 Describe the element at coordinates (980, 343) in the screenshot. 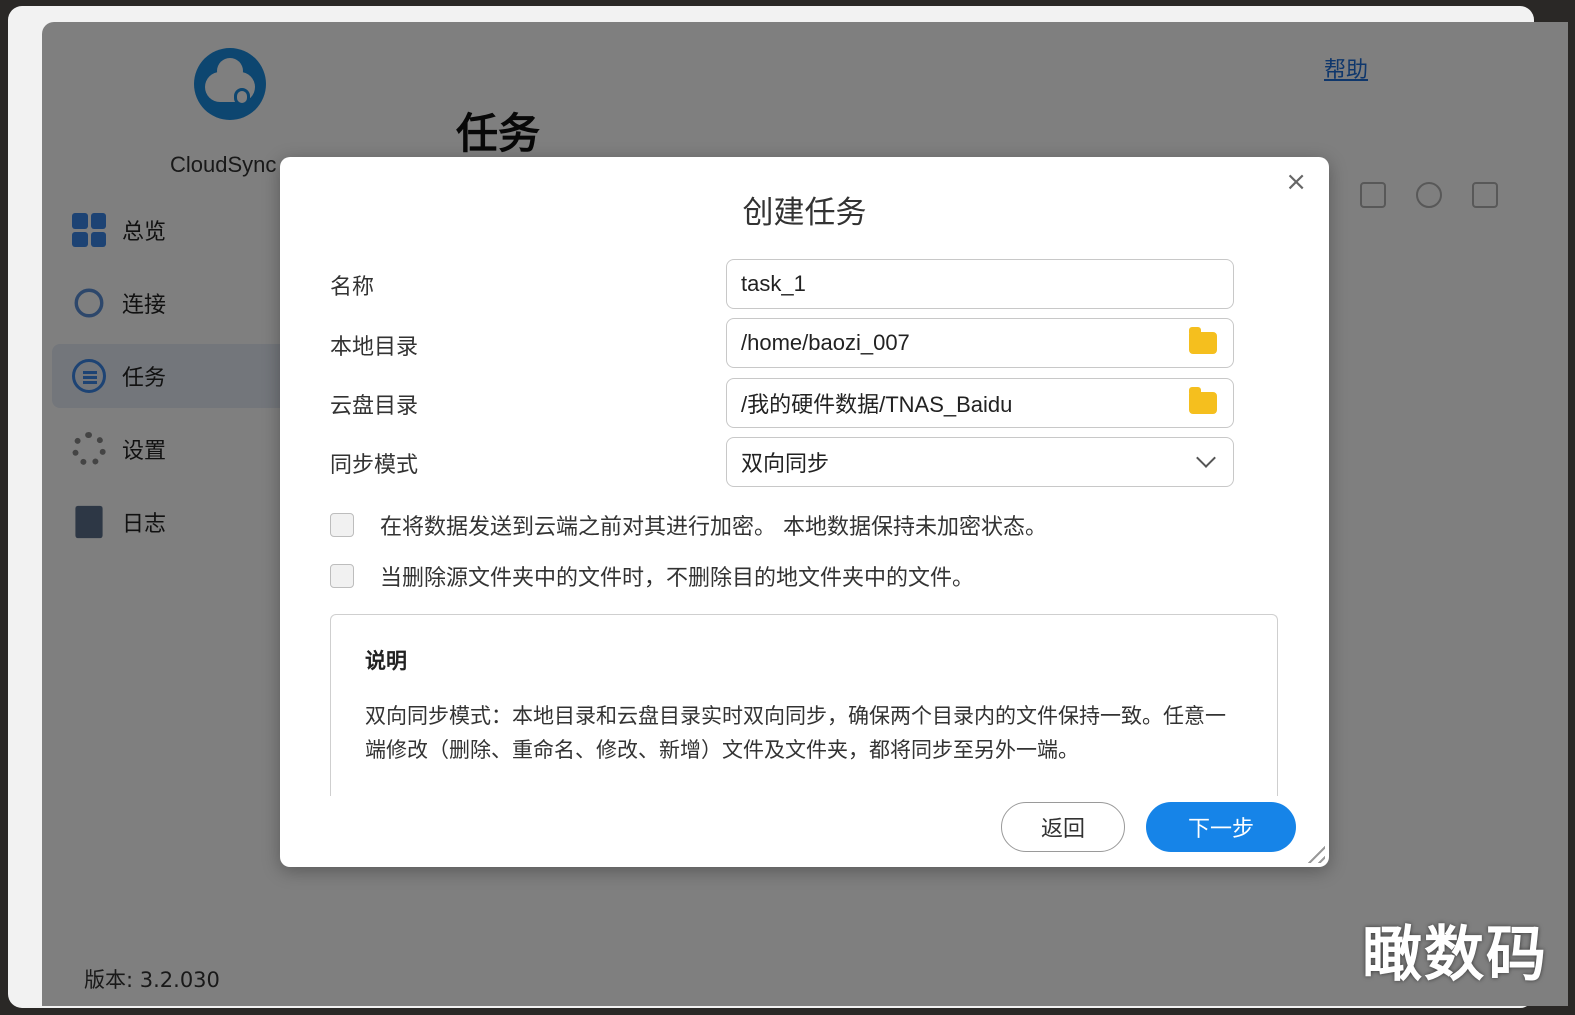

I see `local-dir-field: /home/baozi_007` at that location.